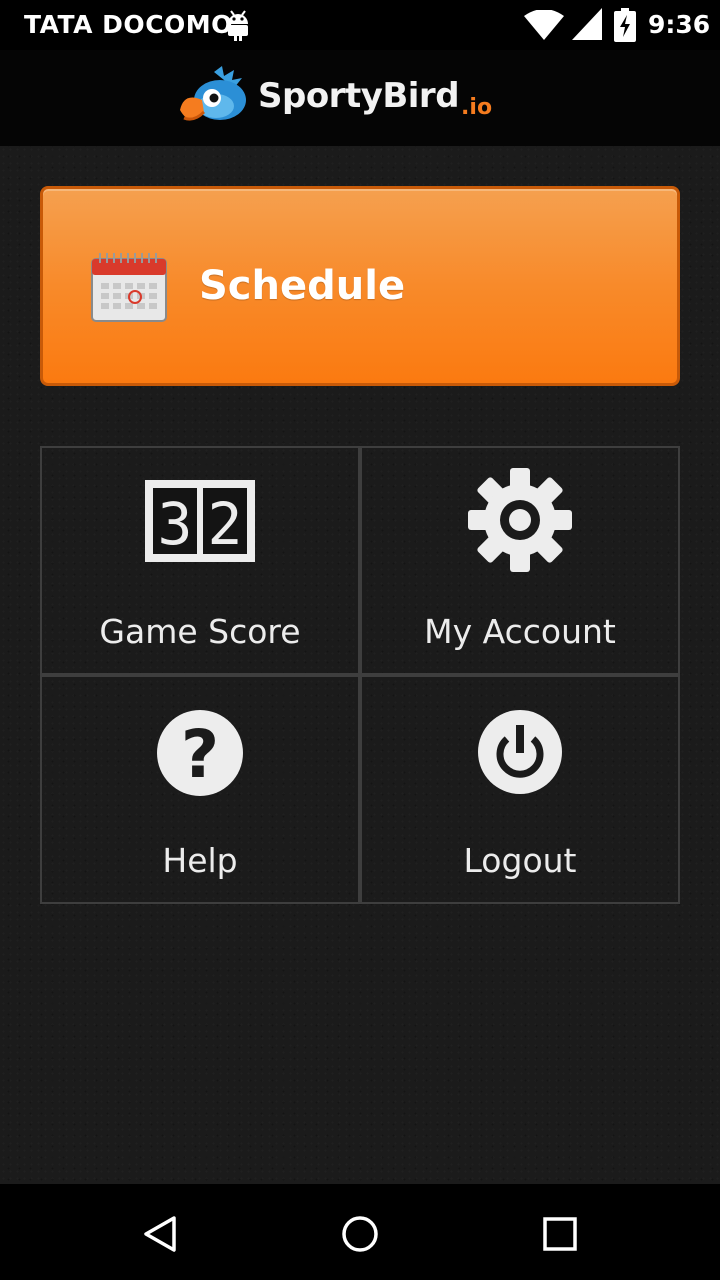  I want to click on status-bar: TATA DOCOMO 9:36, so click(360, 25).